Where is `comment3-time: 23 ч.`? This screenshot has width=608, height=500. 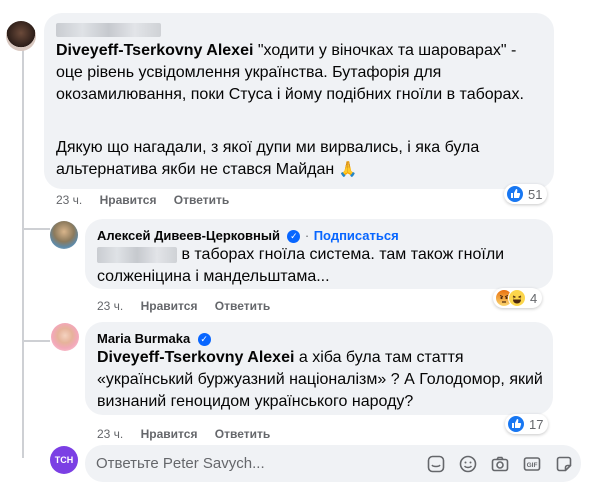 comment3-time: 23 ч. is located at coordinates (110, 434).